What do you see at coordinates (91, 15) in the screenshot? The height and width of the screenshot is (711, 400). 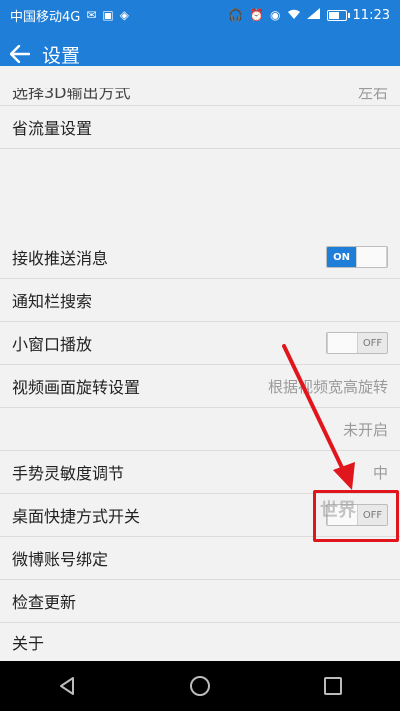 I see `sms-icon: ✉` at bounding box center [91, 15].